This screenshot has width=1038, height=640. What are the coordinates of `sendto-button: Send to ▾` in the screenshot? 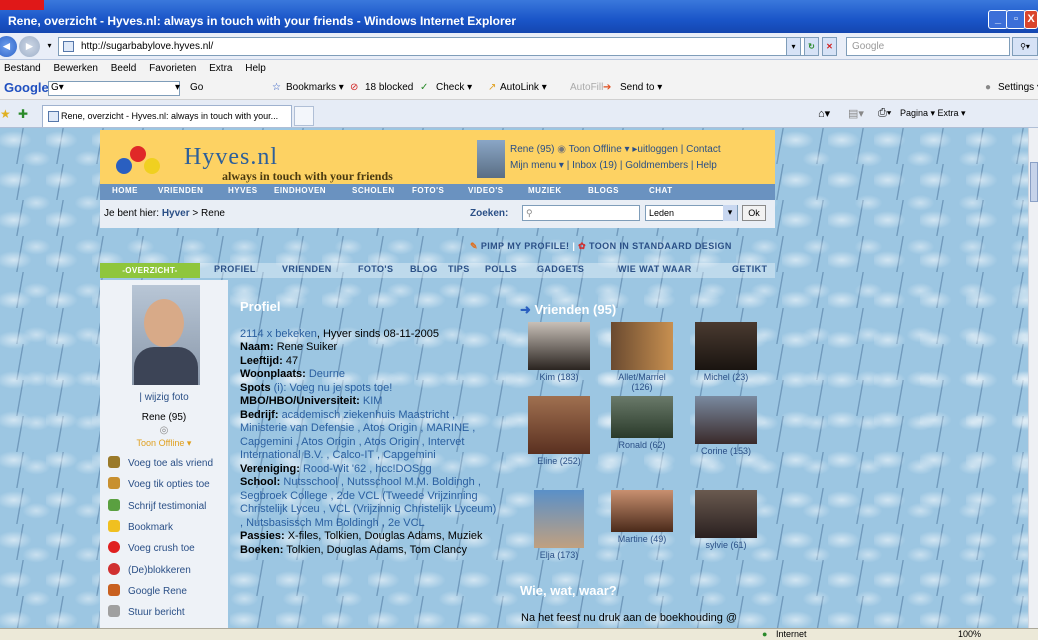 It's located at (641, 87).